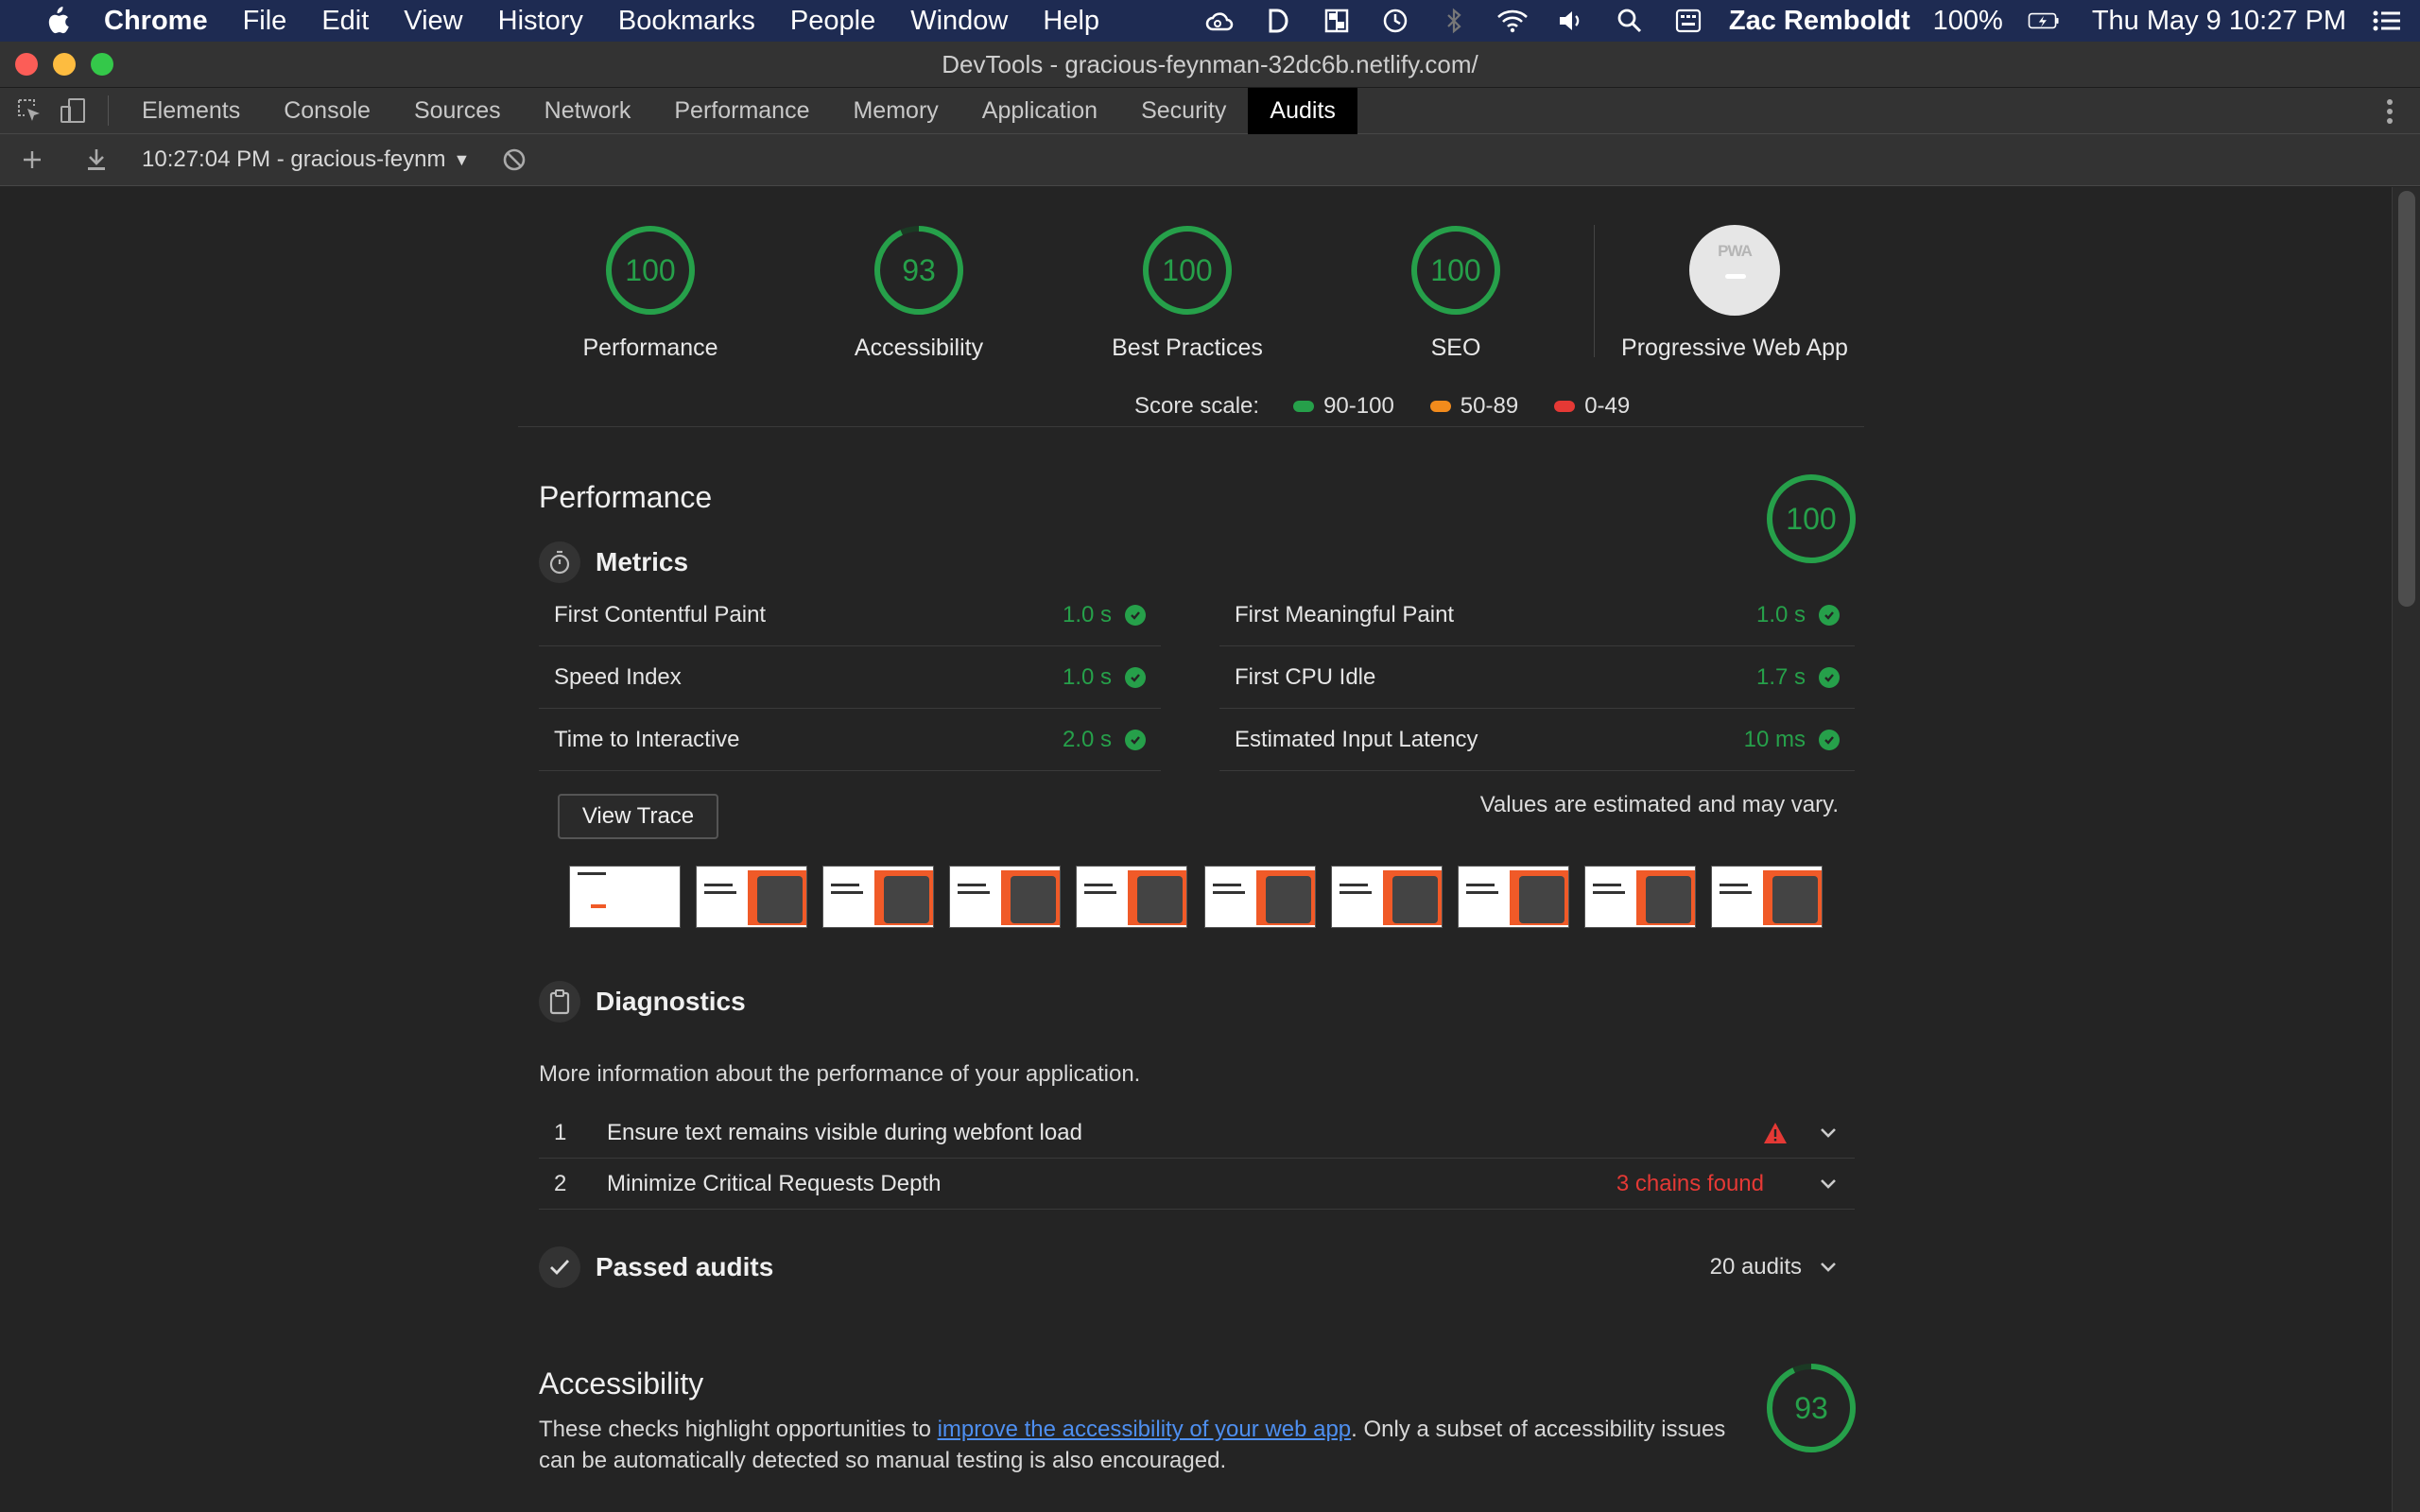  Describe the element at coordinates (2387, 21) in the screenshot. I see `notification-center-icon` at that location.